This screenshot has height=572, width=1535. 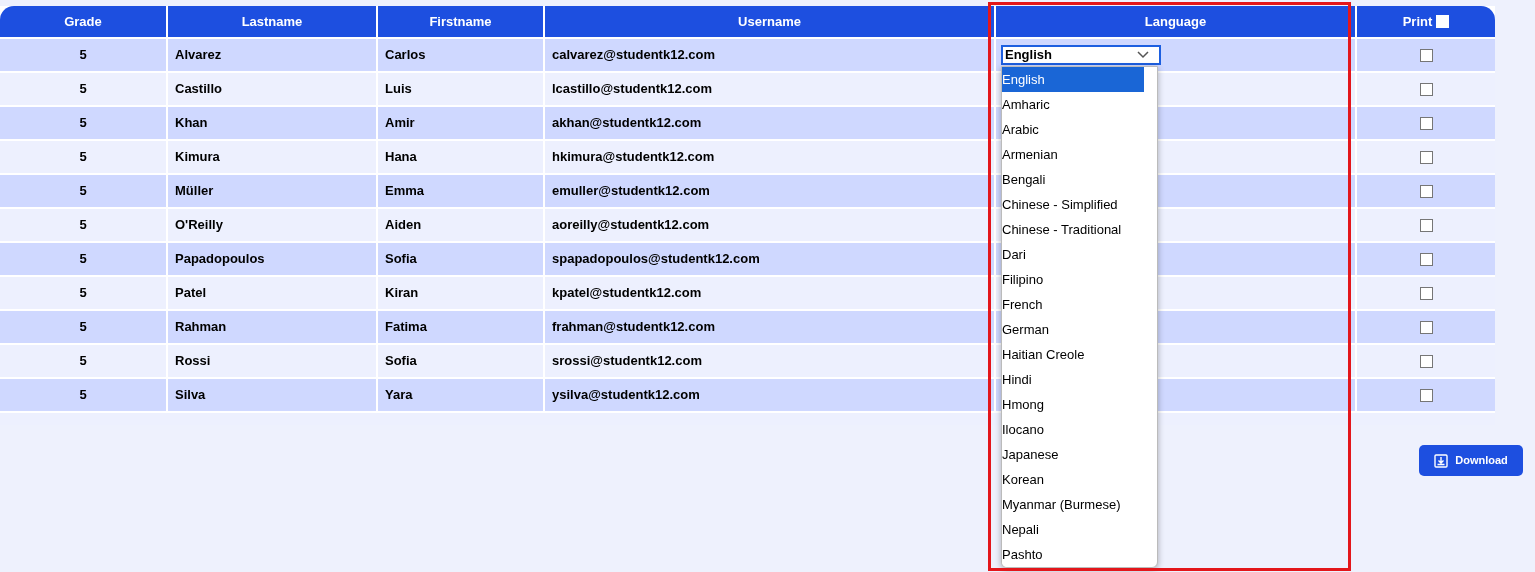 What do you see at coordinates (272, 123) in the screenshot?
I see `table-cell: Khan` at bounding box center [272, 123].